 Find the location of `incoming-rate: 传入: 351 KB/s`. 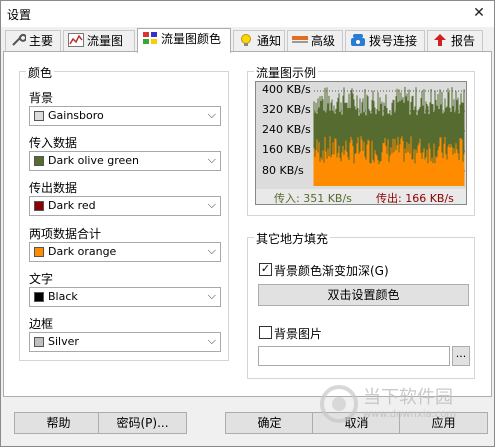

incoming-rate: 传入: 351 KB/s is located at coordinates (313, 198).